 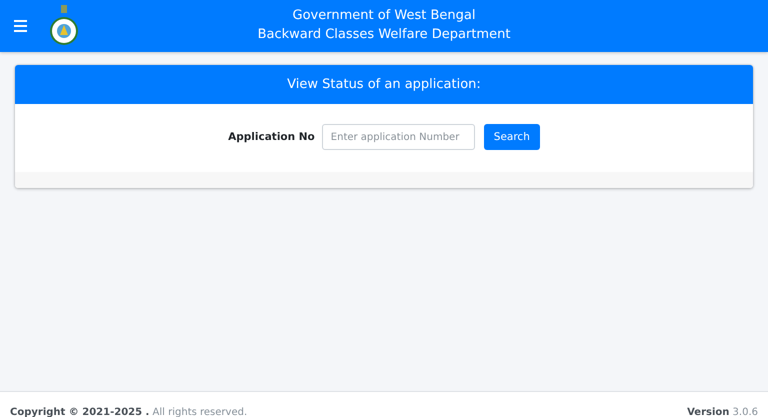 What do you see at coordinates (384, 16) in the screenshot?
I see `header-title: Government of West Bengal` at bounding box center [384, 16].